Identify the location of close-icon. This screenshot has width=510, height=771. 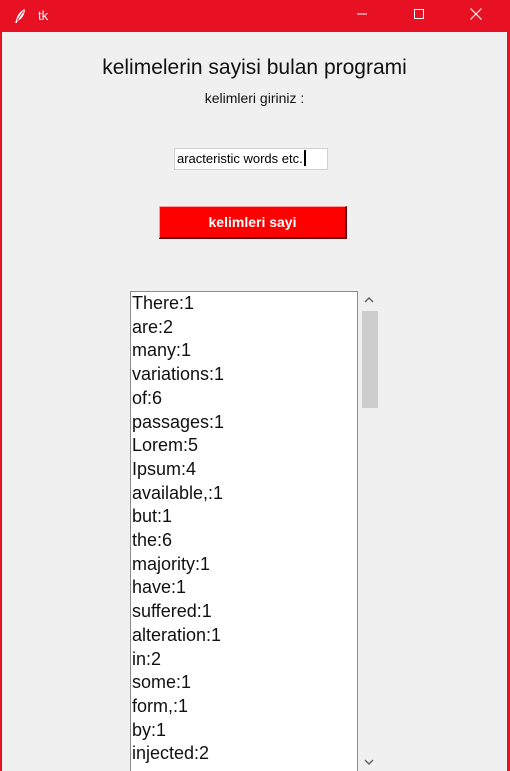
(476, 16).